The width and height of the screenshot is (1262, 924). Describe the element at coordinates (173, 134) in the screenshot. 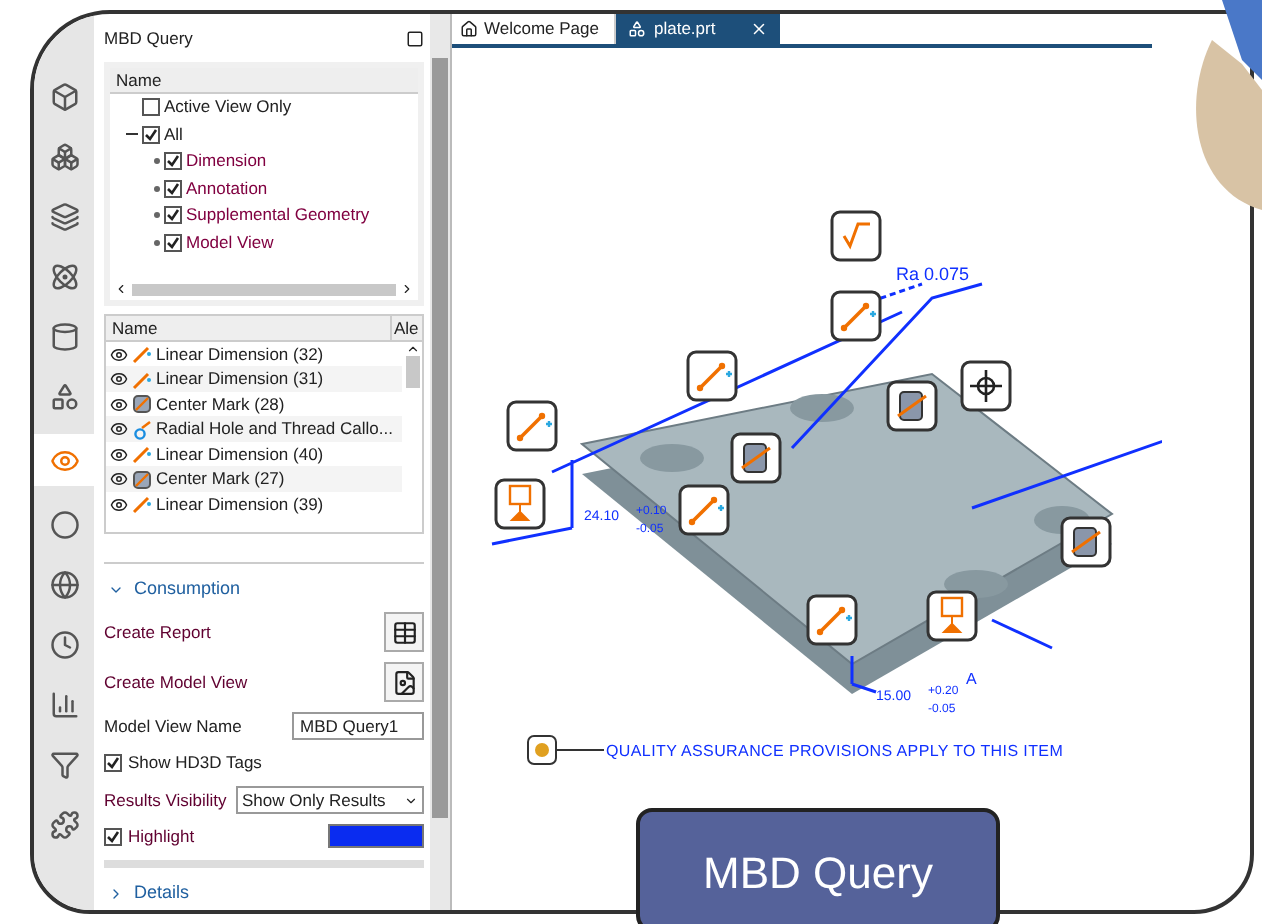

I see `tree-item: All` at that location.